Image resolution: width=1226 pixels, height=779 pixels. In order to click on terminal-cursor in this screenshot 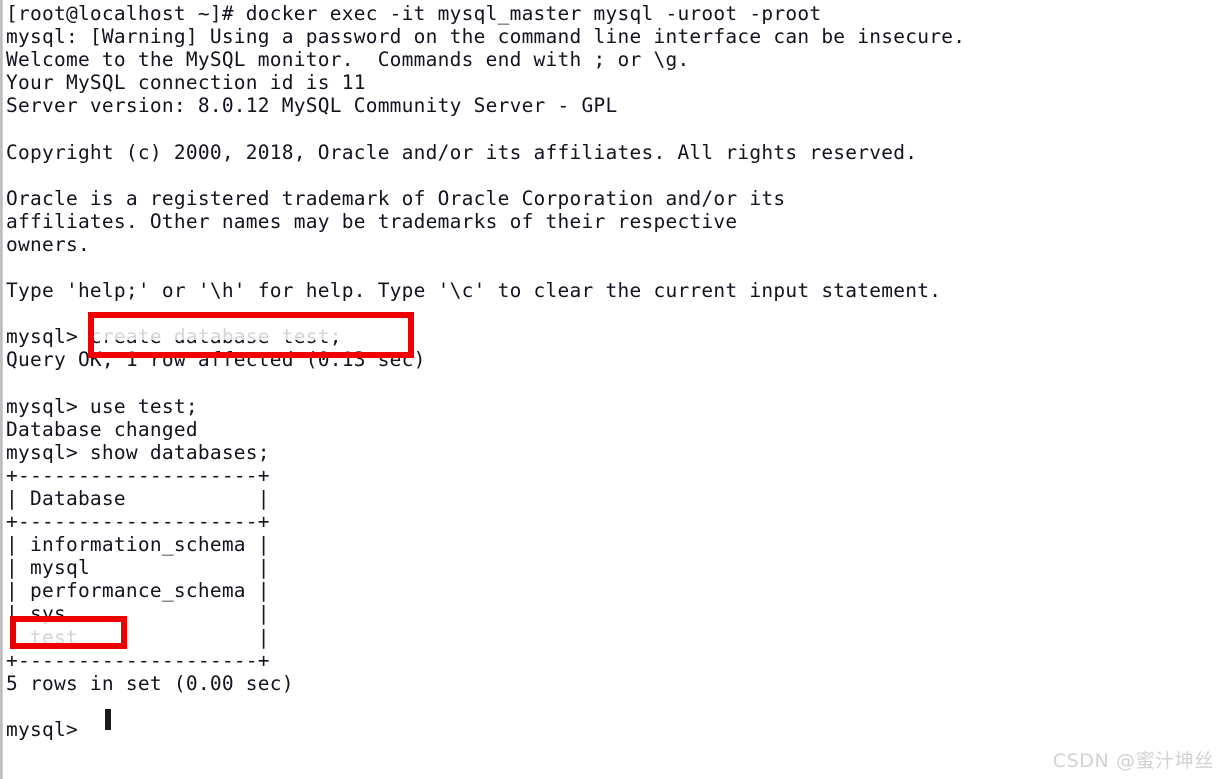, I will do `click(108, 719)`.